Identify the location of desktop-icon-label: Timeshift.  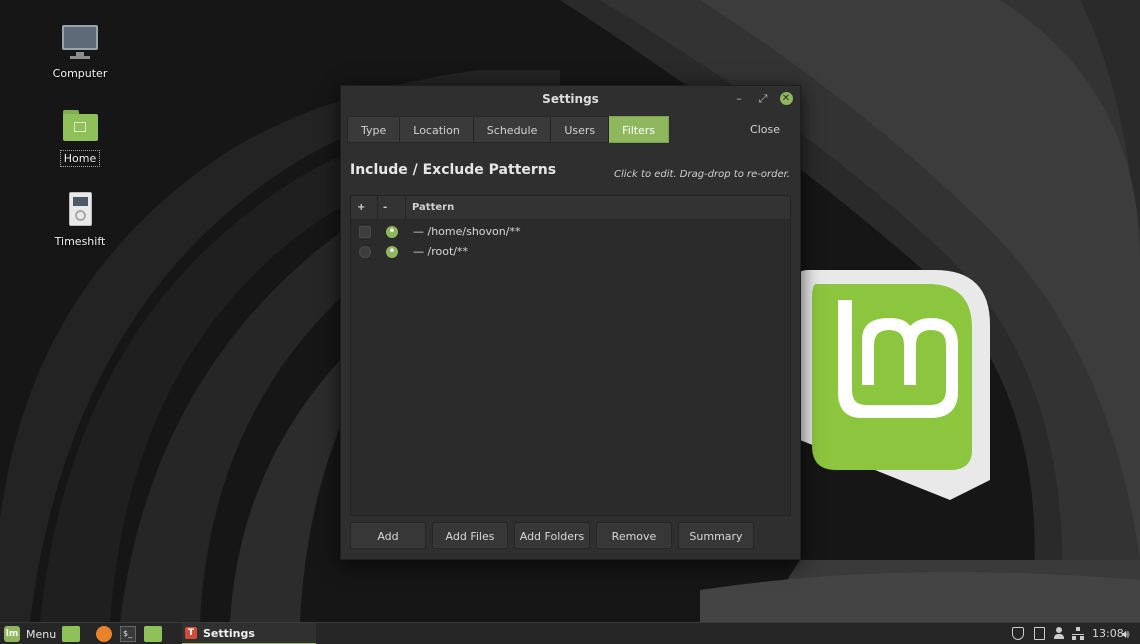
(80, 241).